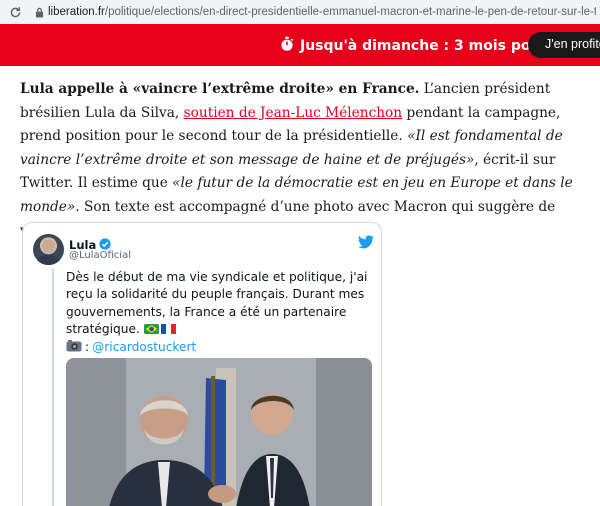 The image size is (600, 506). Describe the element at coordinates (53, 387) in the screenshot. I see `thread-line` at that location.